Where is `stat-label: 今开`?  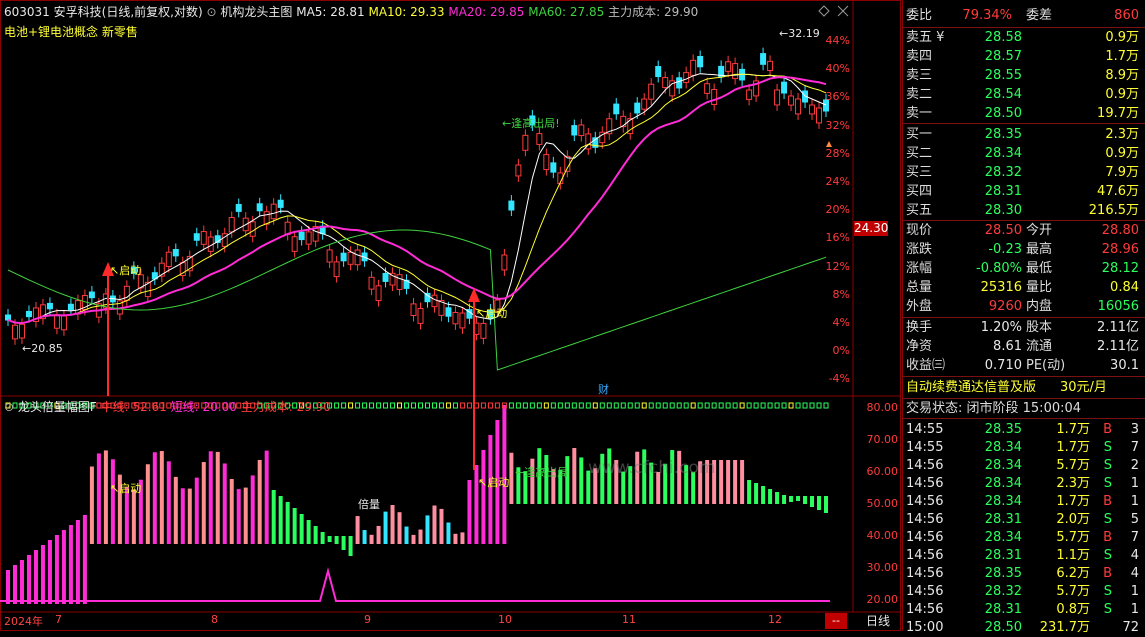 stat-label: 今开 is located at coordinates (1039, 230).